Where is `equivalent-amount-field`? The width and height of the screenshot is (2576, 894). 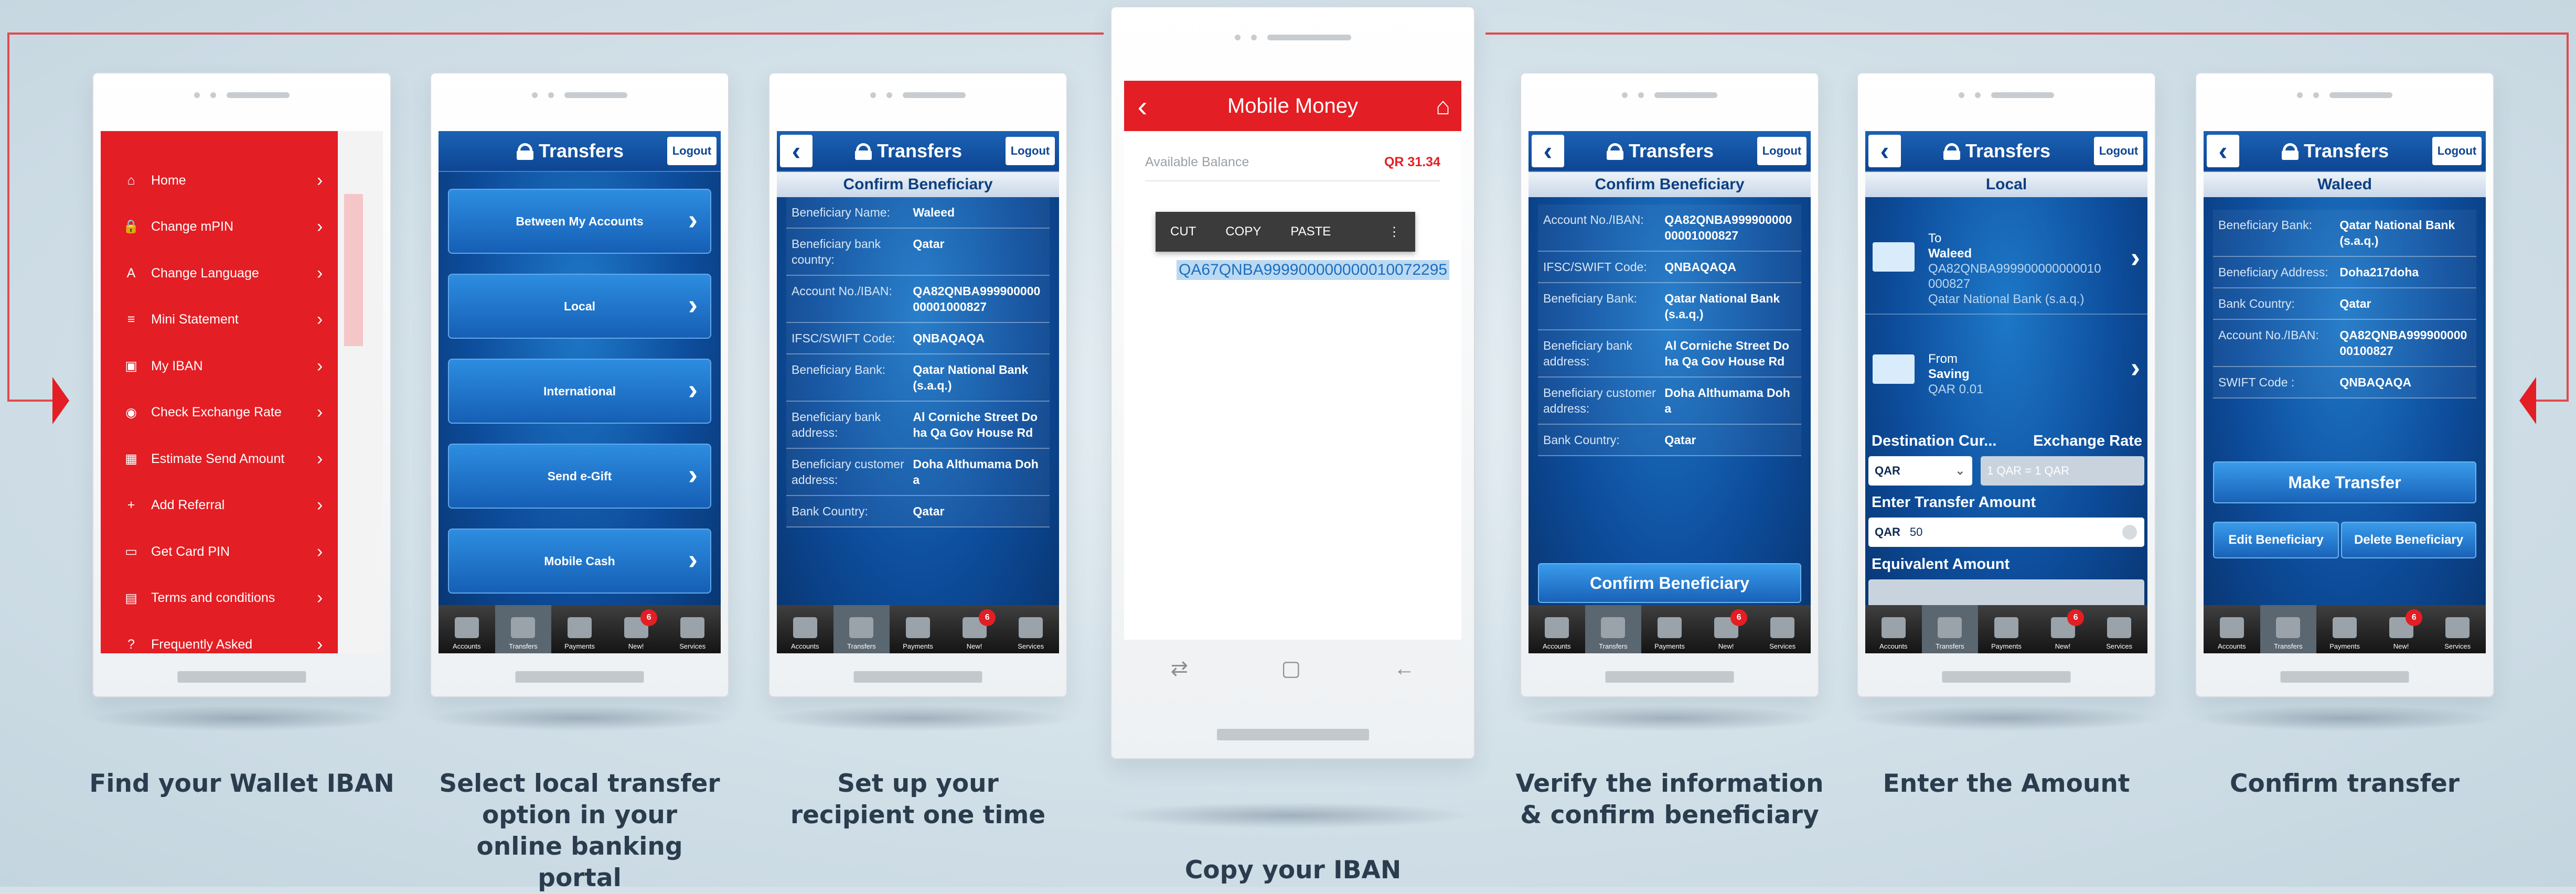
equivalent-amount-field is located at coordinates (2006, 594).